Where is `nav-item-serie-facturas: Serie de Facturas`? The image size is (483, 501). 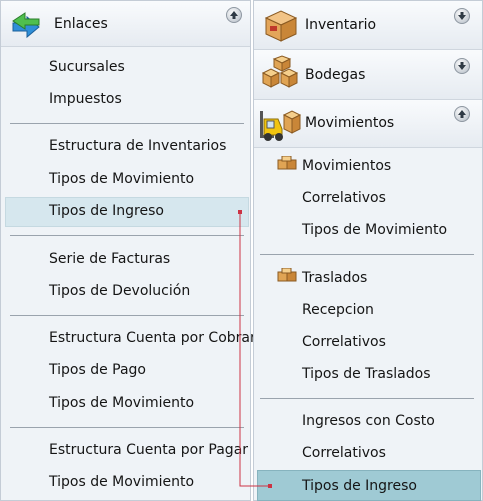 nav-item-serie-facturas: Serie de Facturas is located at coordinates (109, 259).